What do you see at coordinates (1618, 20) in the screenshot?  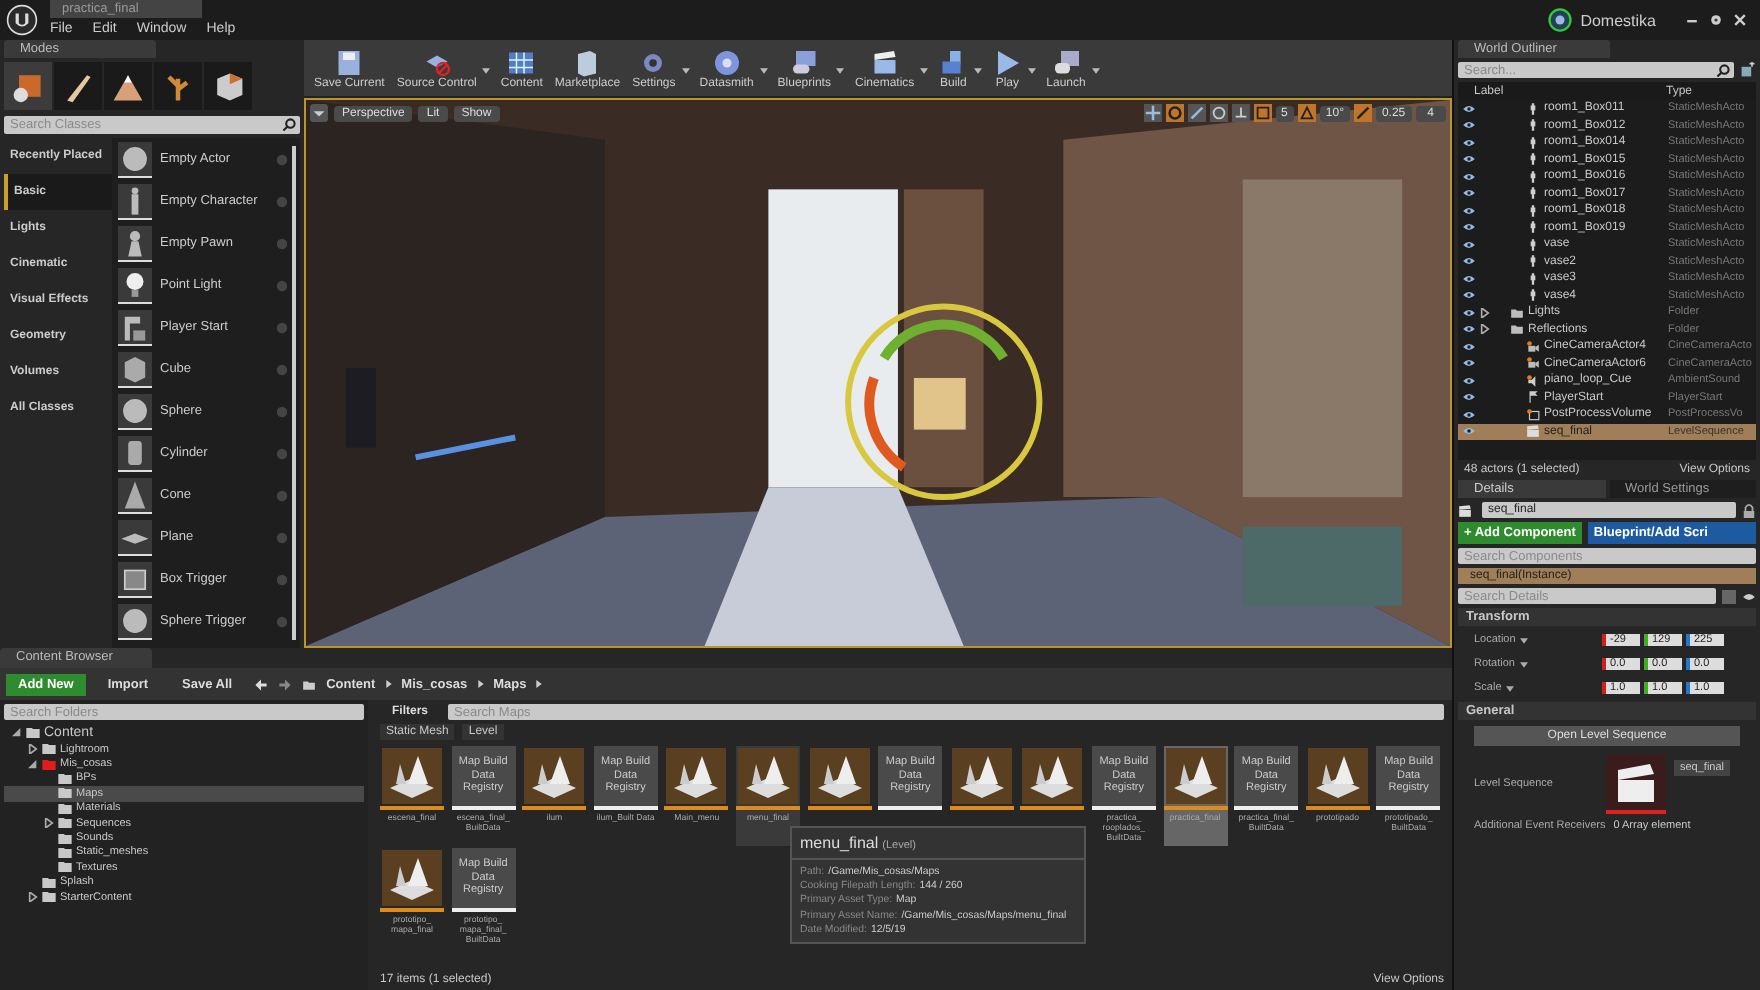 I see `account-name: Domestika` at bounding box center [1618, 20].